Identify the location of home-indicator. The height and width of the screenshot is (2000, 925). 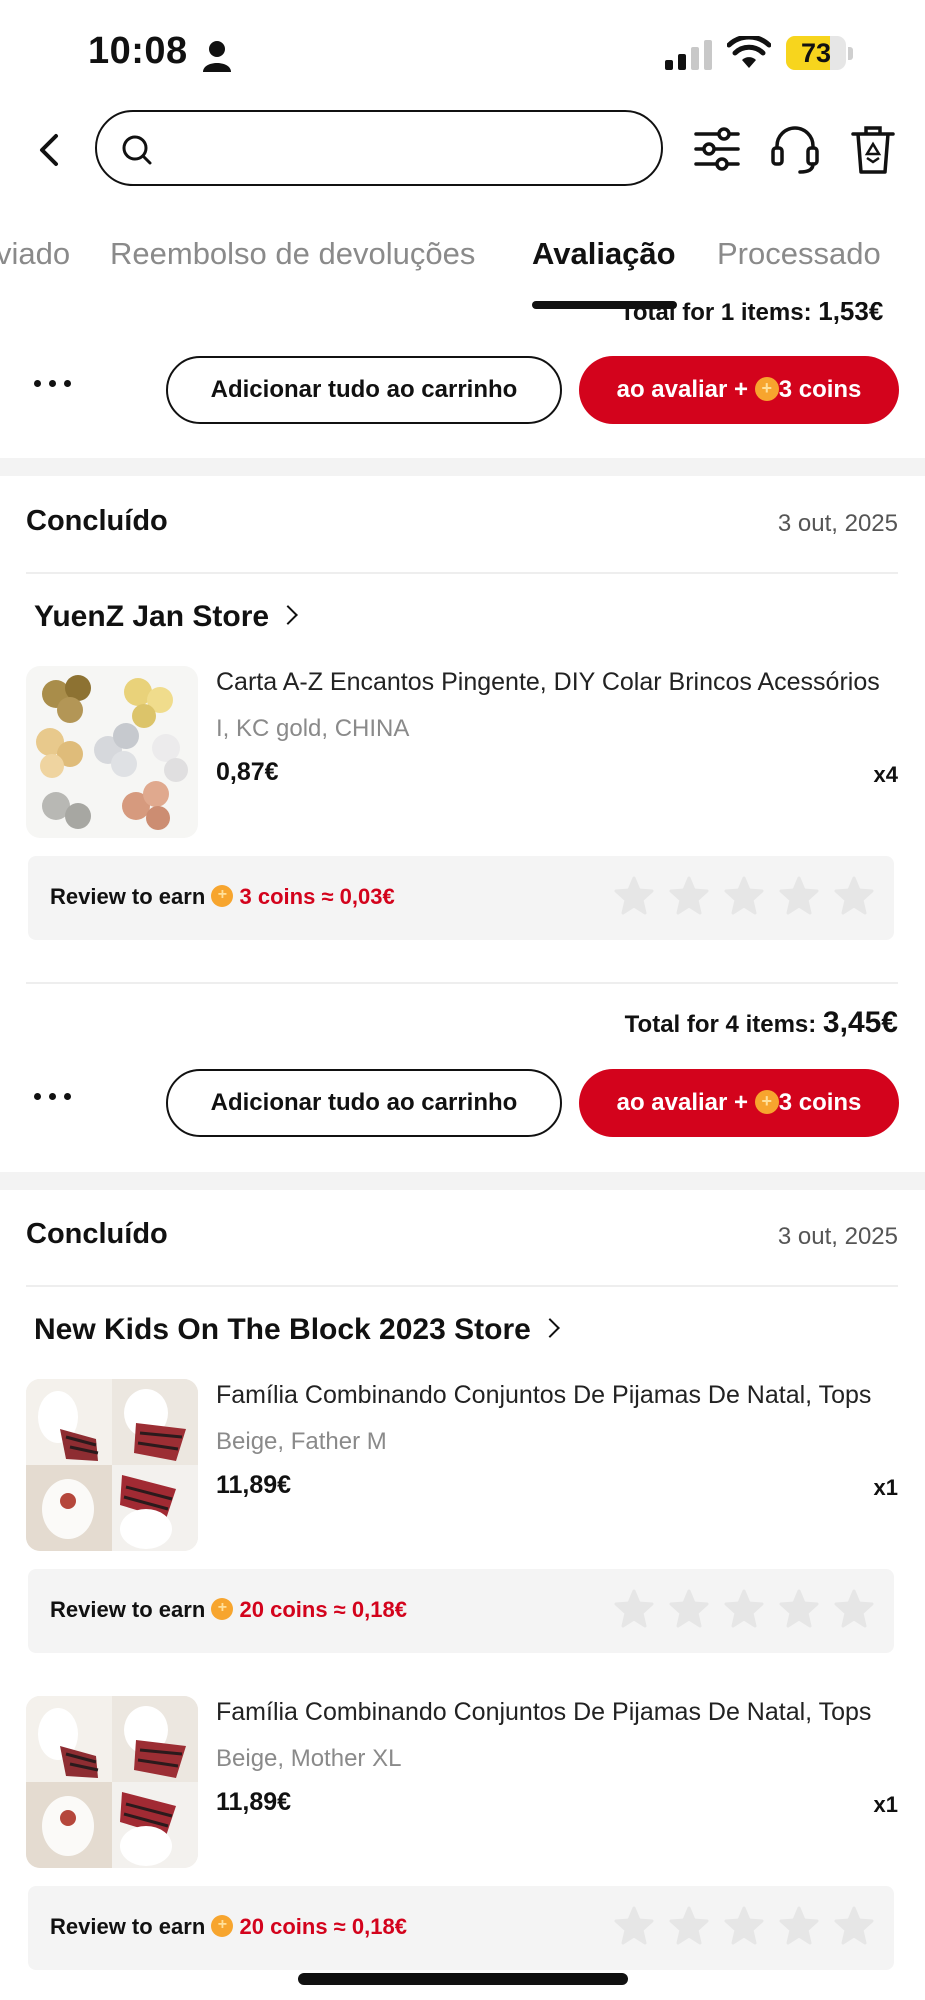
(463, 1979).